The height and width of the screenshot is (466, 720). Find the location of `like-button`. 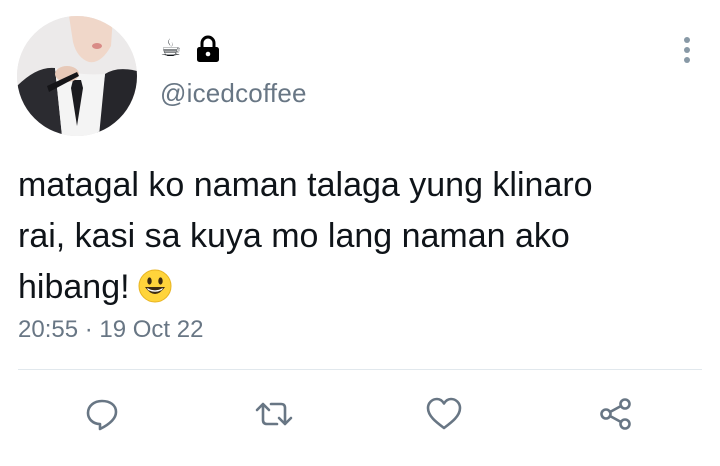

like-button is located at coordinates (444, 414).